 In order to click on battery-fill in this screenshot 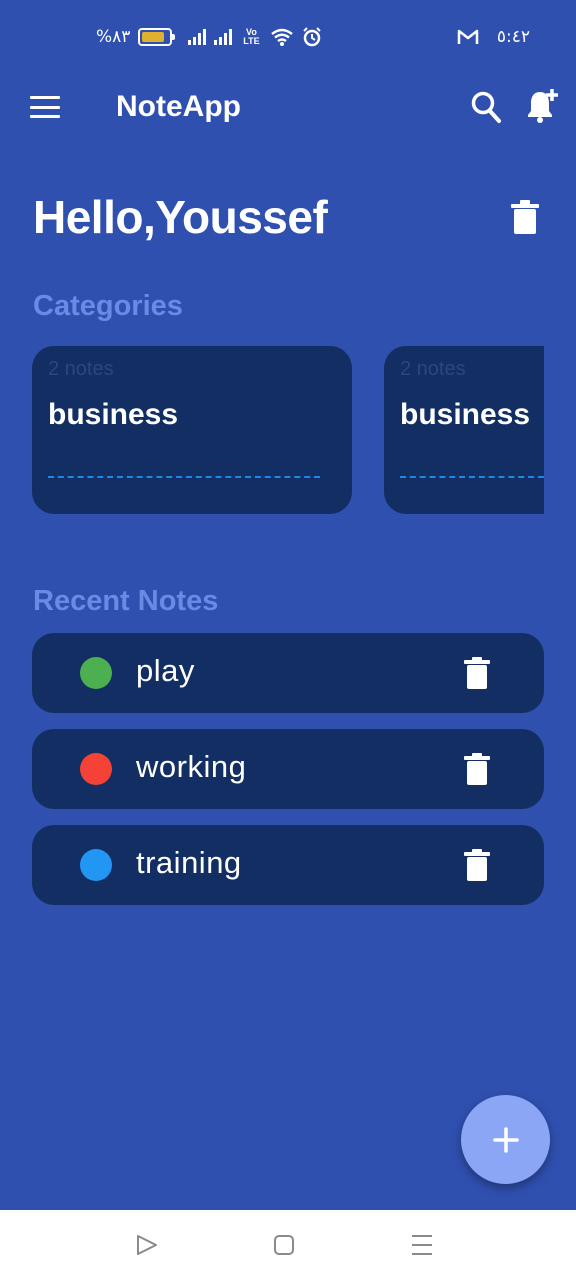, I will do `click(153, 37)`.